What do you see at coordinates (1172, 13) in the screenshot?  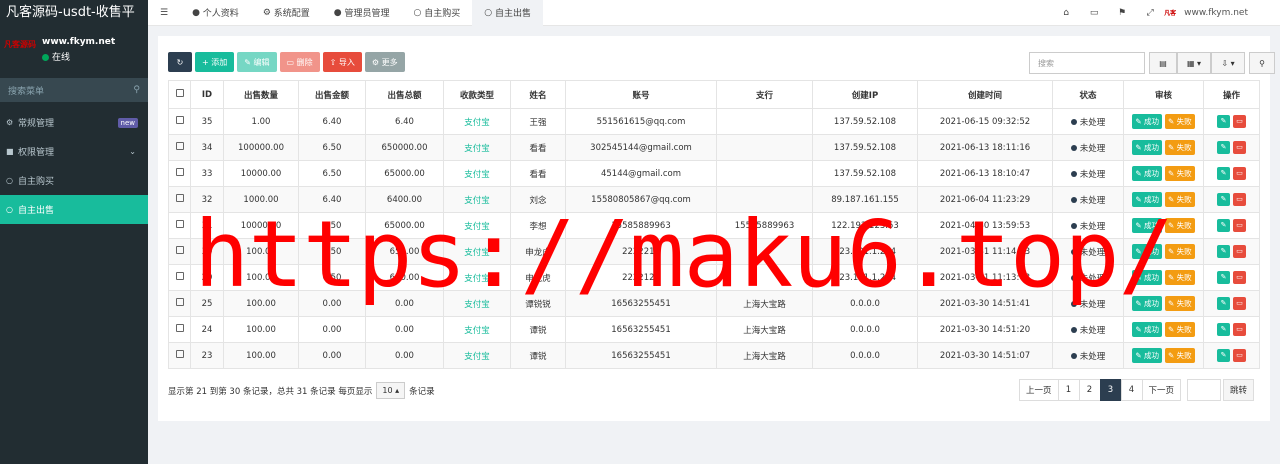 I see `avatar: 凡客` at bounding box center [1172, 13].